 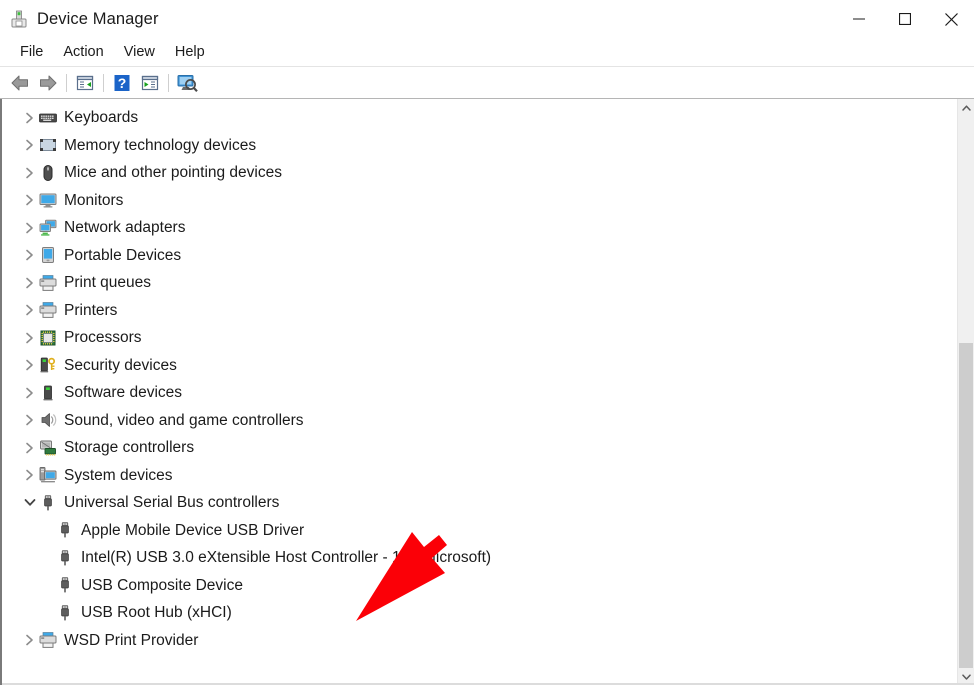 I want to click on tree-item-label: Print queues, so click(x=108, y=282).